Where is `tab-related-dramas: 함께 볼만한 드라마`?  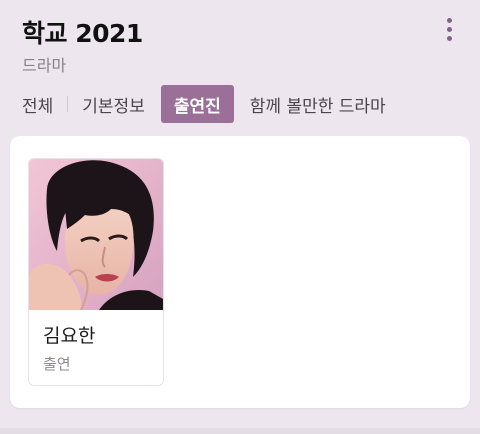
tab-related-dramas: 함께 볼만한 드라마 is located at coordinates (318, 104).